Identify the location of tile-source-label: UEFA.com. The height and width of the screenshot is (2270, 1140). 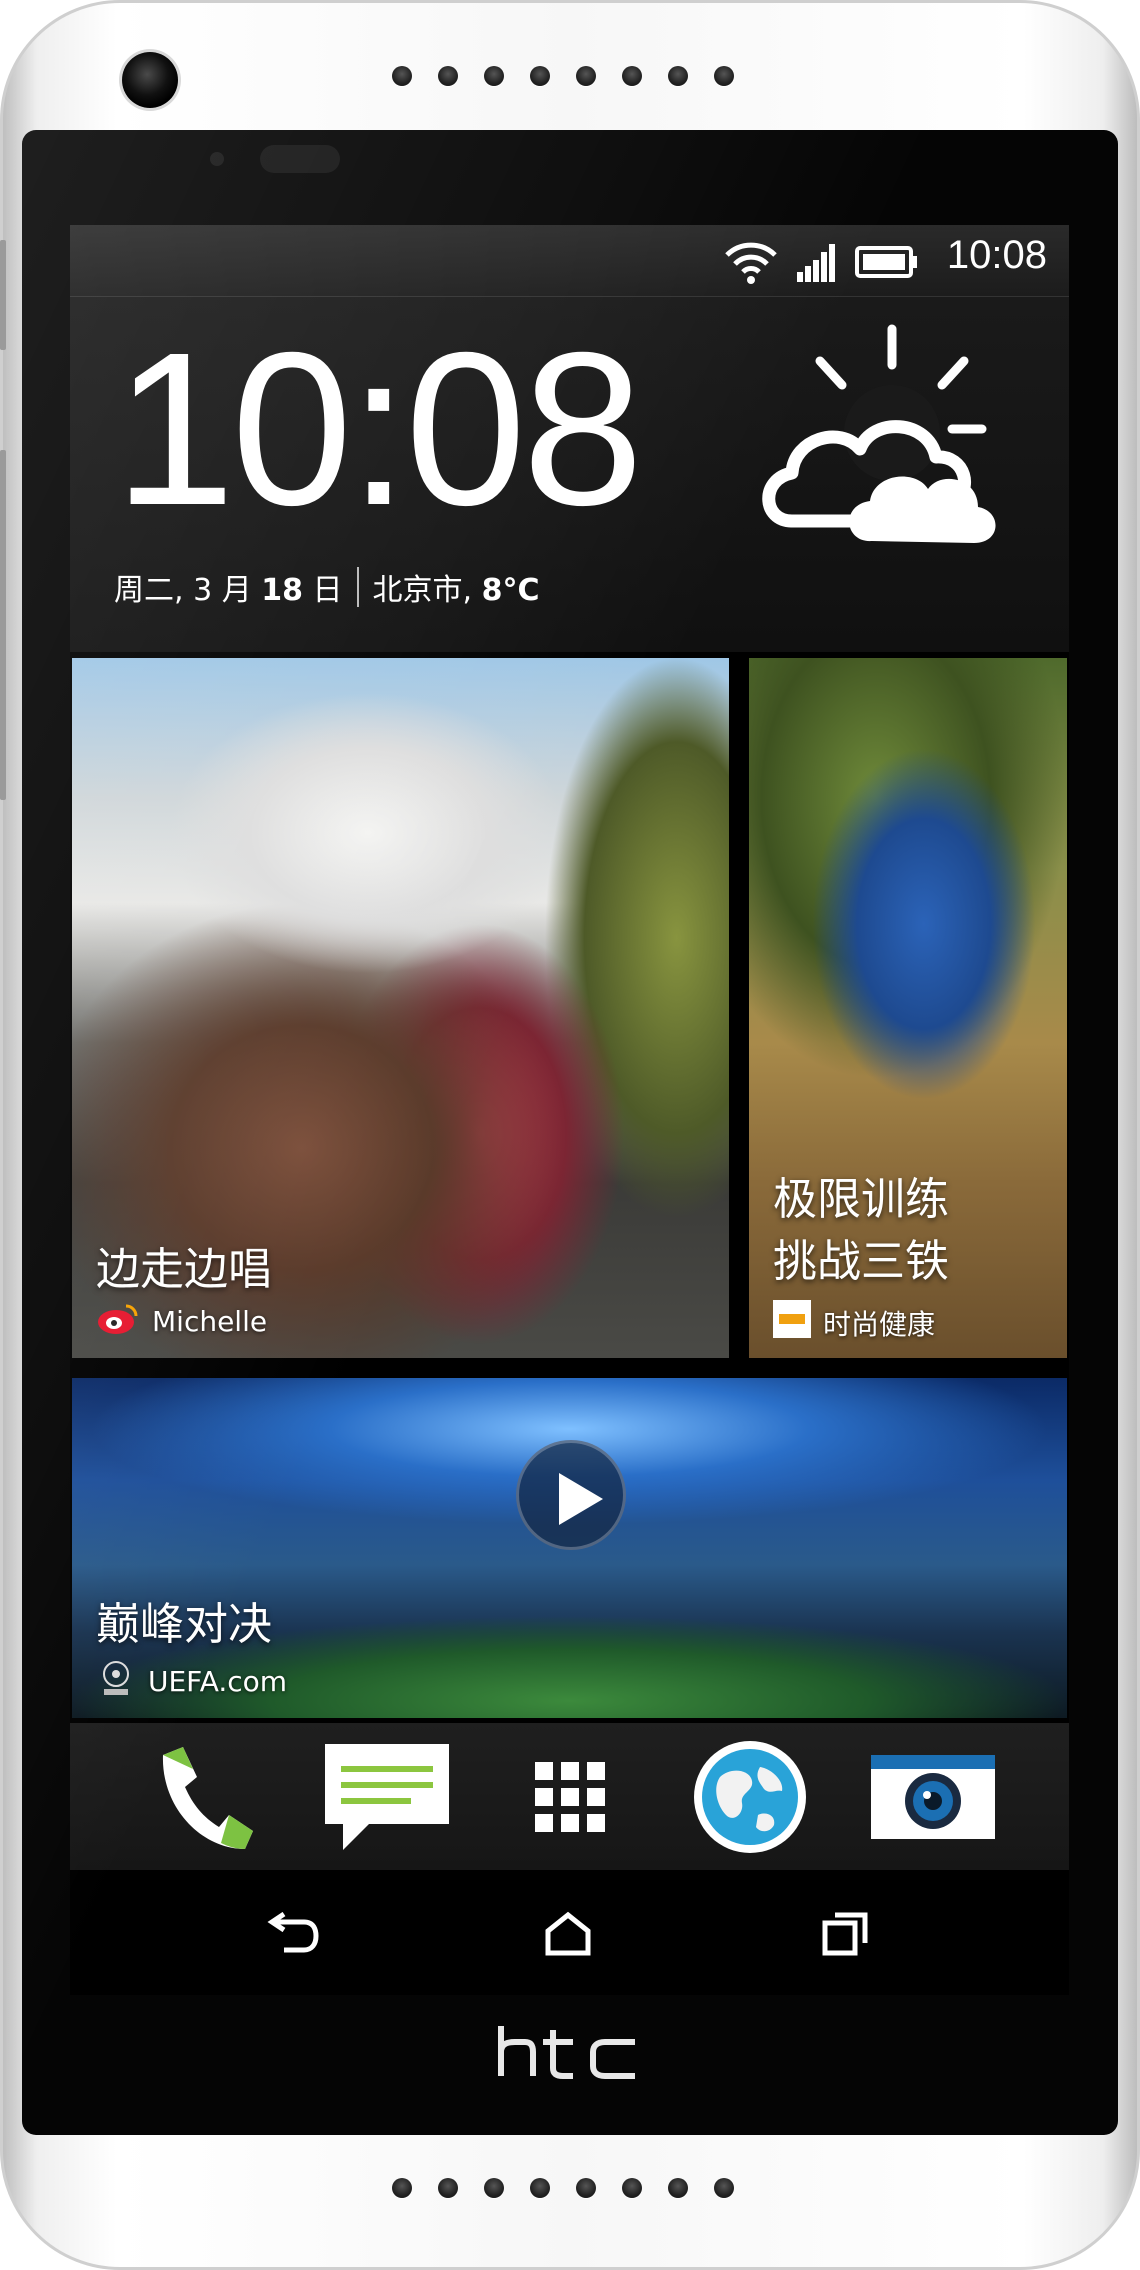
(218, 1681).